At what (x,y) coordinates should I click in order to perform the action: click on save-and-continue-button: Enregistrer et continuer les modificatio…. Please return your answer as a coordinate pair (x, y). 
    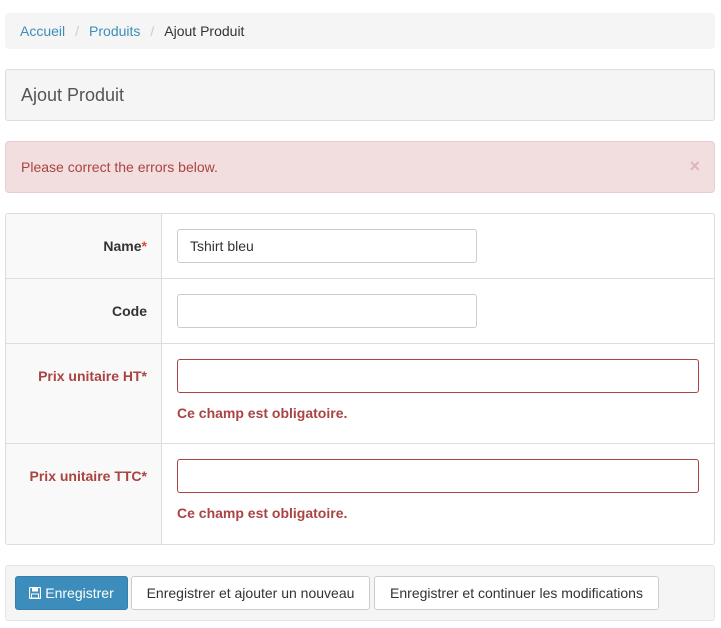
    Looking at the image, I should click on (516, 593).